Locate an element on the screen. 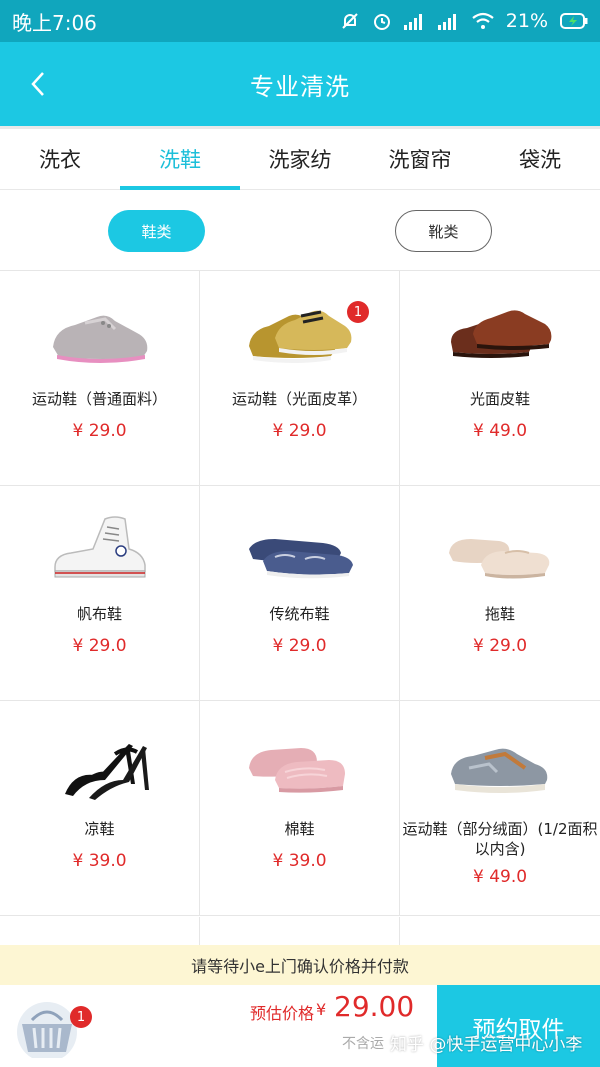 The width and height of the screenshot is (600, 1067). tab-shoes: 洗鞋 is located at coordinates (180, 159).